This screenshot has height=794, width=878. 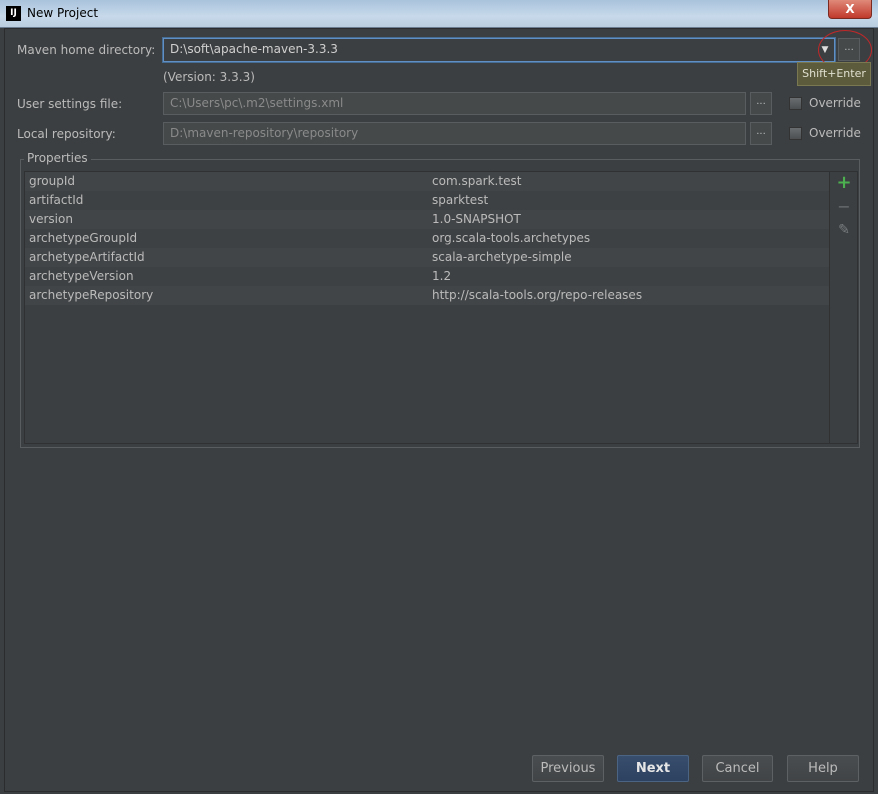 What do you see at coordinates (795, 133) in the screenshot?
I see `local-repository-override-checkbox` at bounding box center [795, 133].